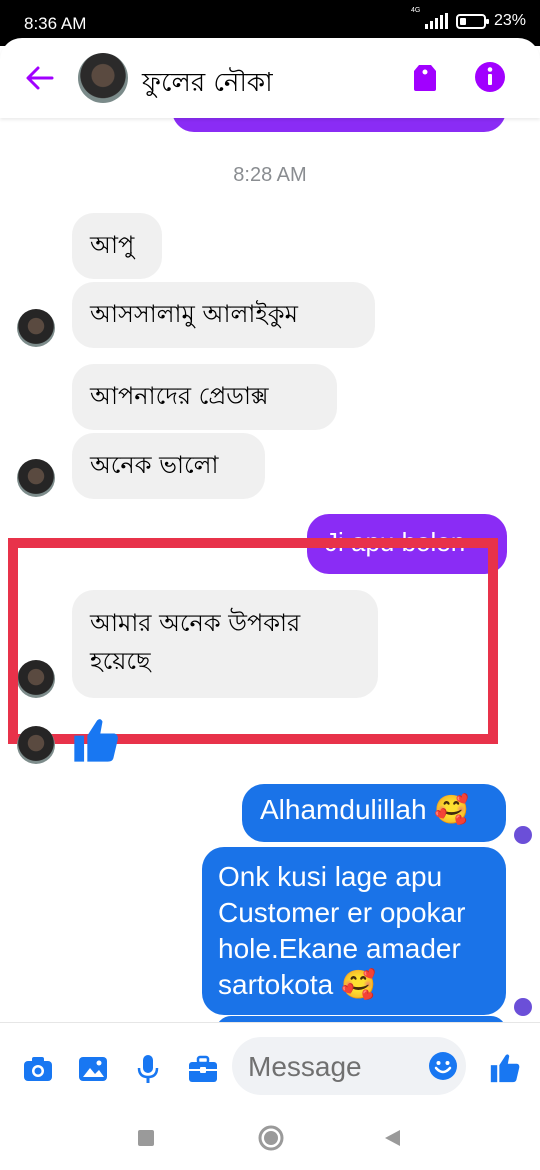 This screenshot has width=540, height=1170. Describe the element at coordinates (270, 175) in the screenshot. I see `message-timestamp: 8:28 AM` at that location.